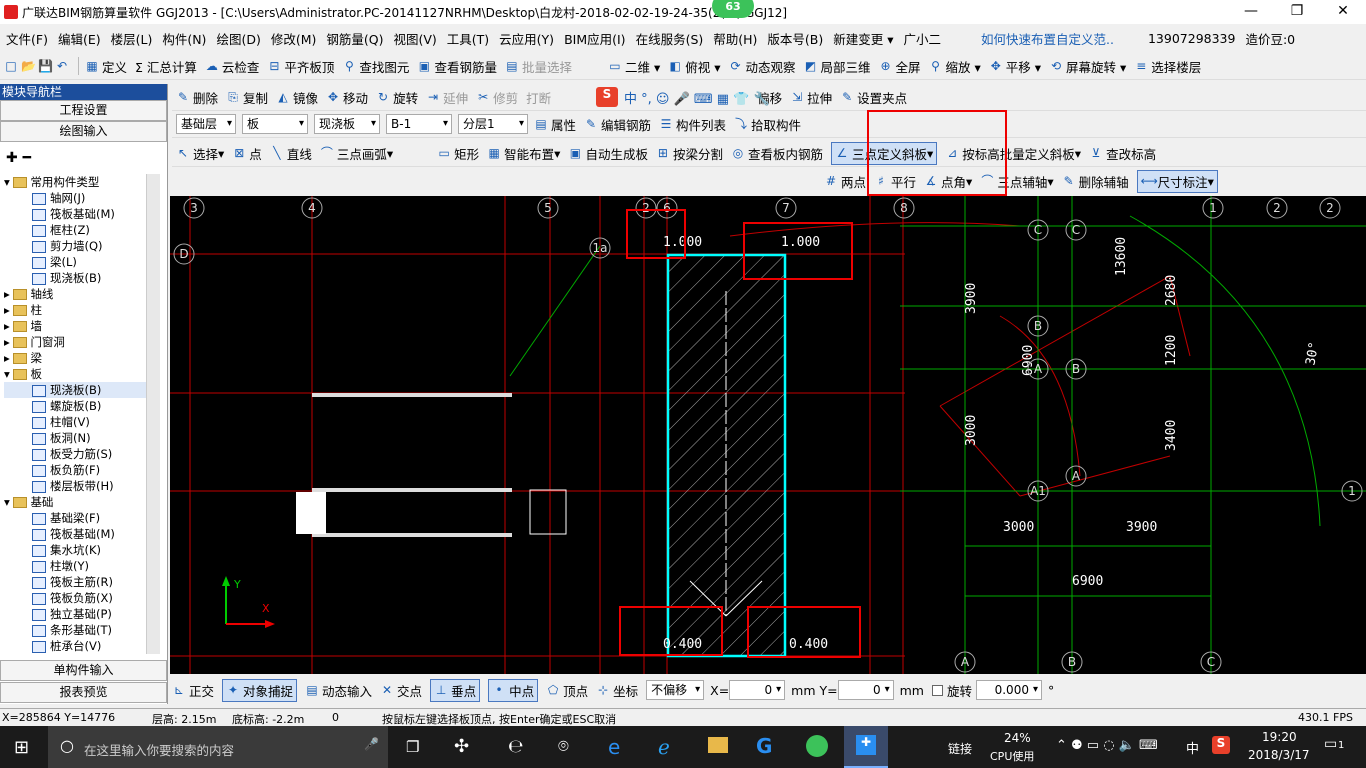 The width and height of the screenshot is (1366, 768). I want to click on undo-icon: ↶, so click(62, 66).